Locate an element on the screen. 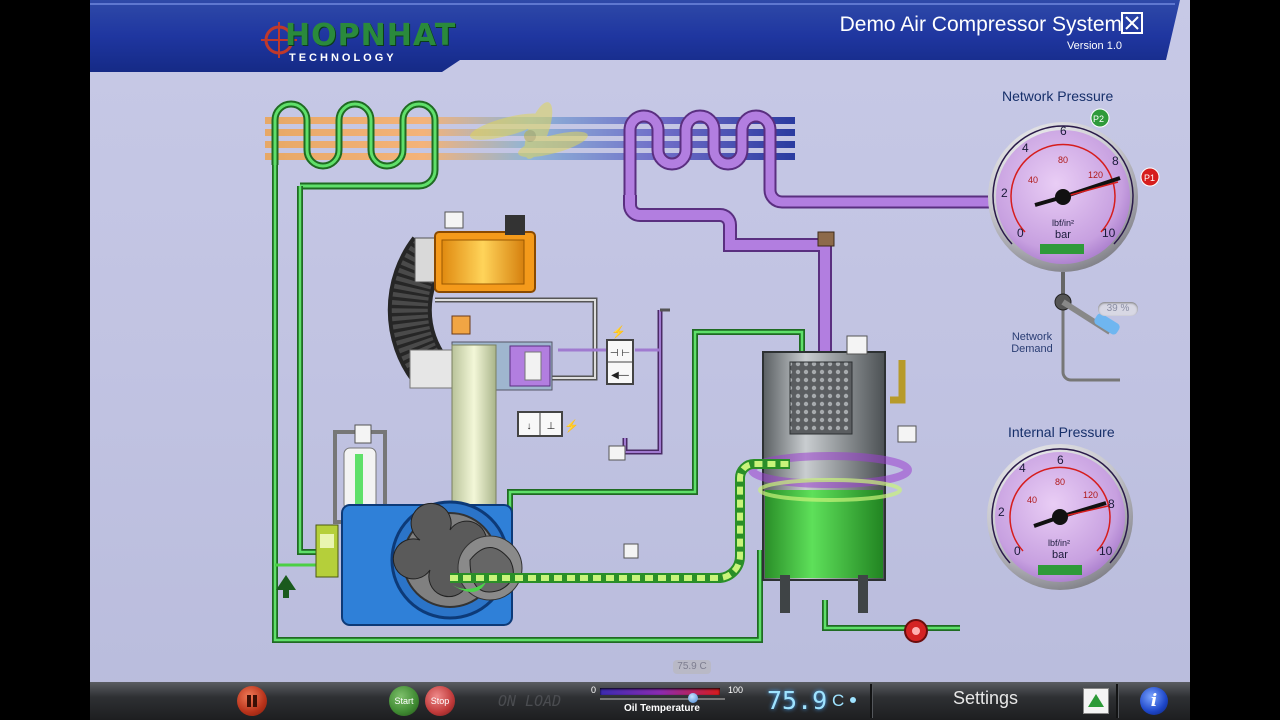  oil-temperature-label: Oil Temperature is located at coordinates (662, 708).